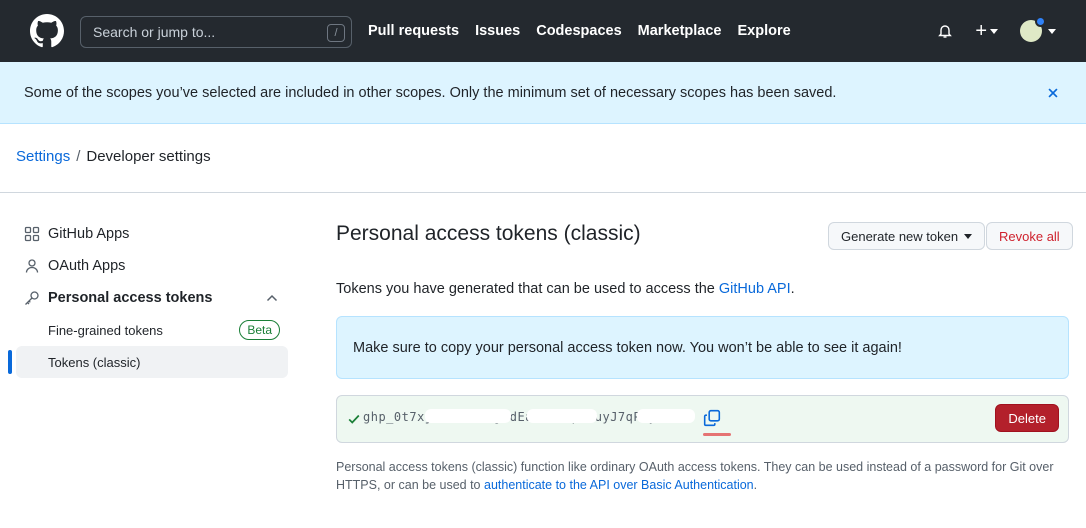  I want to click on nav-marketplace: Marketplace, so click(680, 31).